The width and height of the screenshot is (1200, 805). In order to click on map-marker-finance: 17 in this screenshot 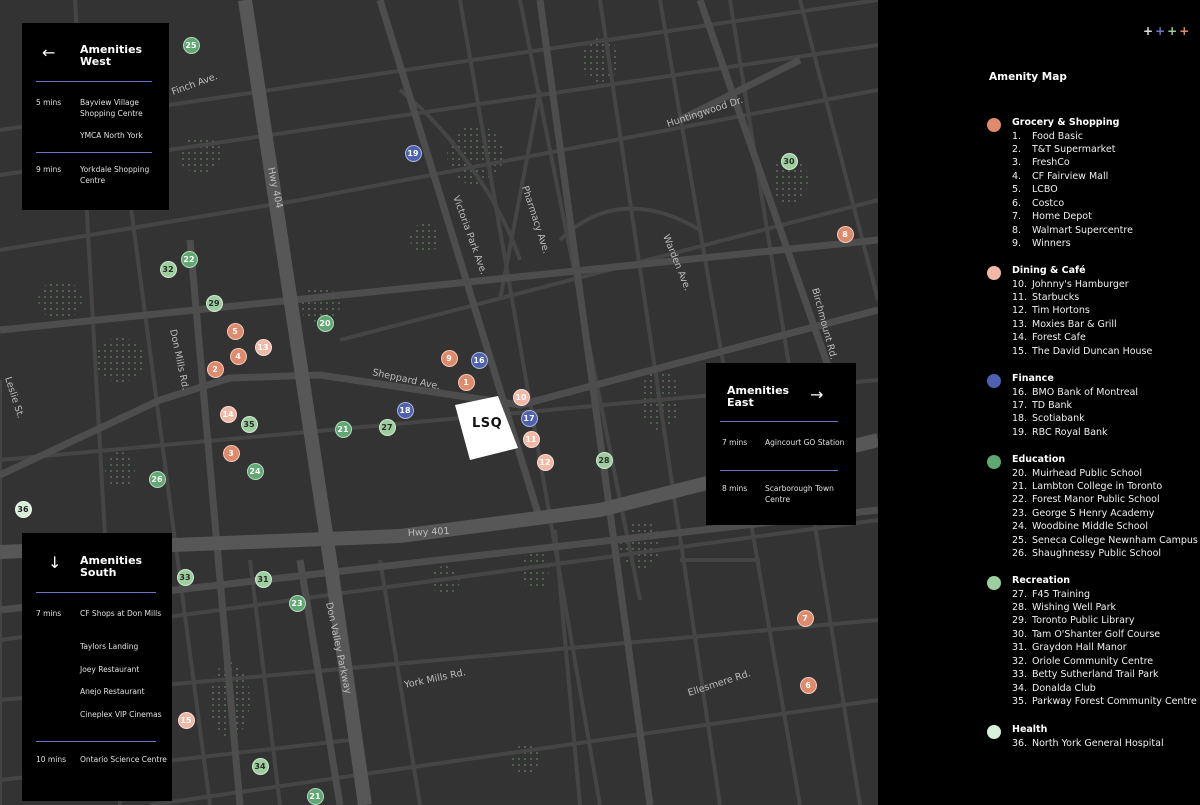, I will do `click(529, 418)`.